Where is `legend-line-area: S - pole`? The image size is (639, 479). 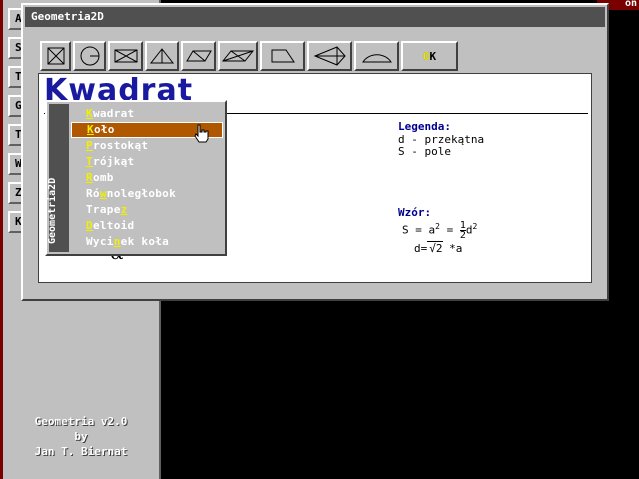
legend-line-area: S - pole is located at coordinates (424, 151).